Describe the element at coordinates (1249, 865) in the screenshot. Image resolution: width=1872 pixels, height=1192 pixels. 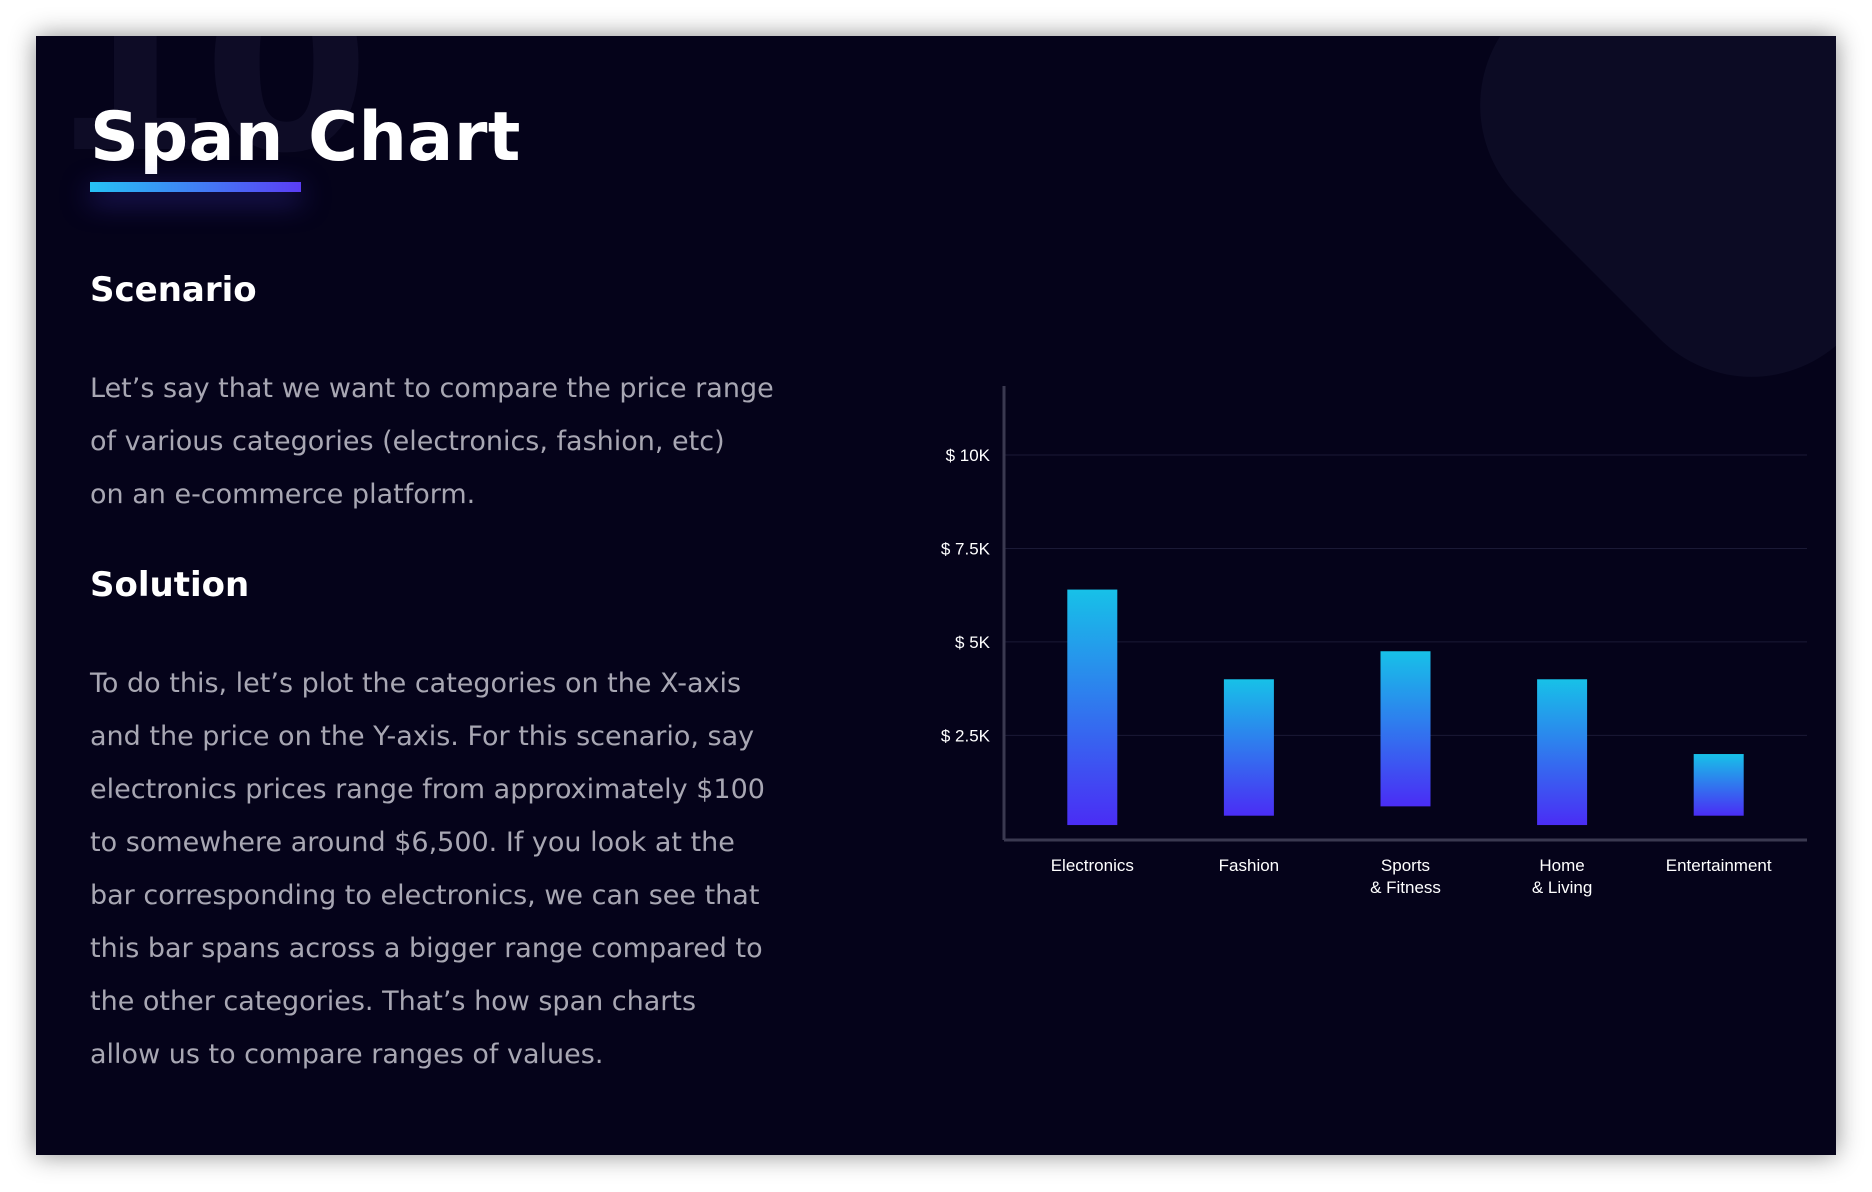
I see `x-tick-label: Fashion` at that location.